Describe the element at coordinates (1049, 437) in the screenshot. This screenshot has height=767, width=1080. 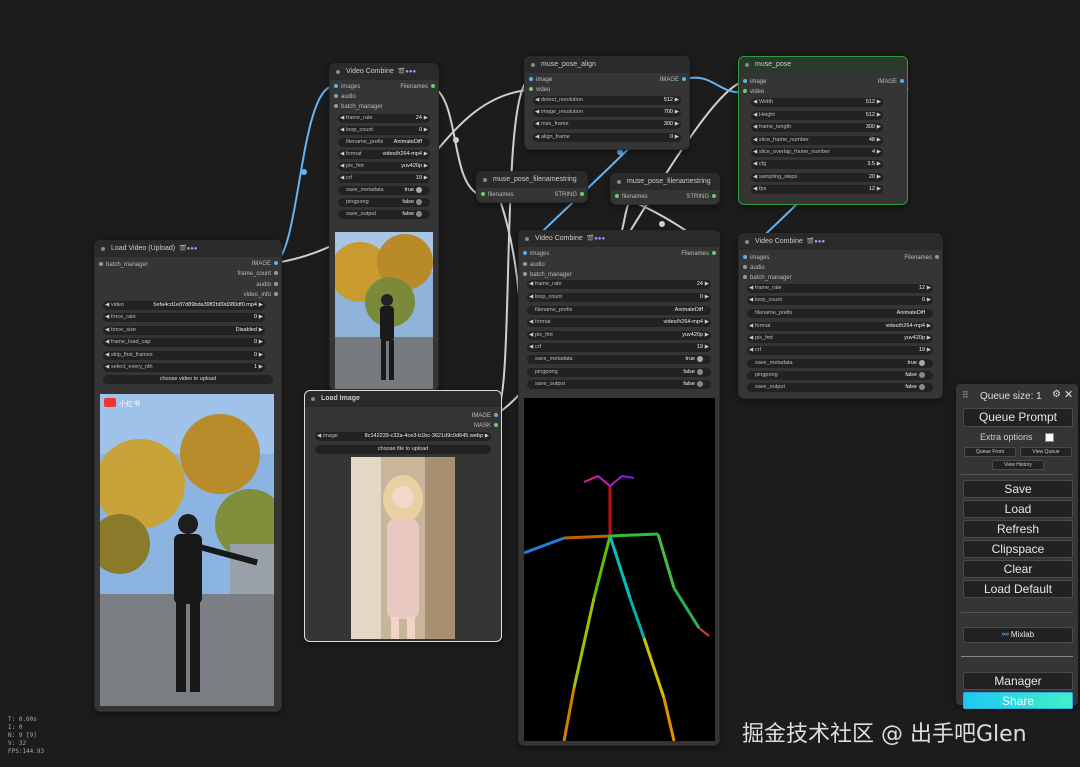
I see `extra-options-checkbox` at that location.